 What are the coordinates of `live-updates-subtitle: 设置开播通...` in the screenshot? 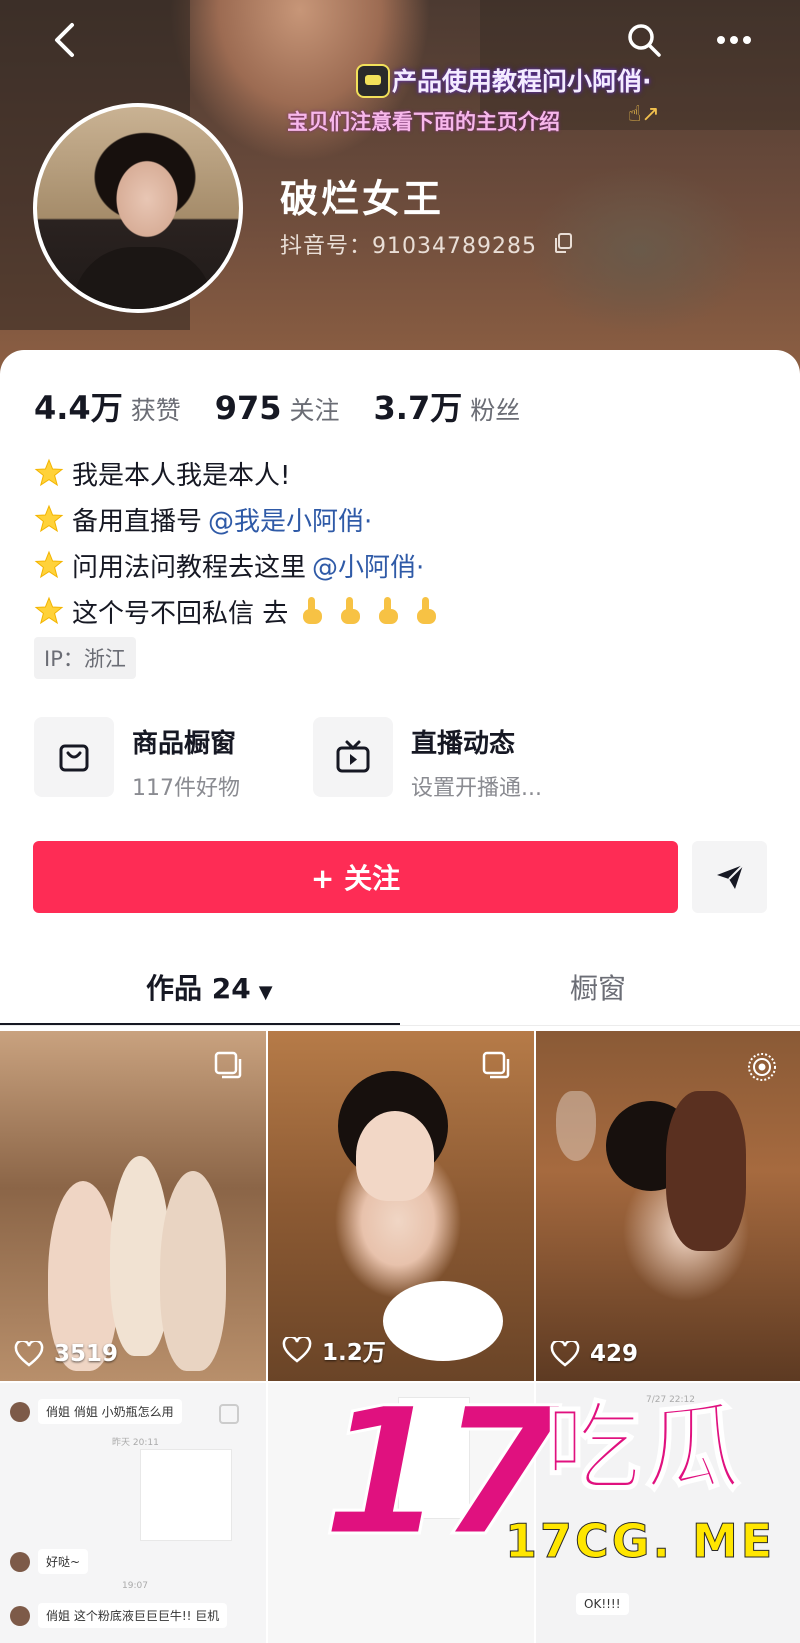 It's located at (476, 788).